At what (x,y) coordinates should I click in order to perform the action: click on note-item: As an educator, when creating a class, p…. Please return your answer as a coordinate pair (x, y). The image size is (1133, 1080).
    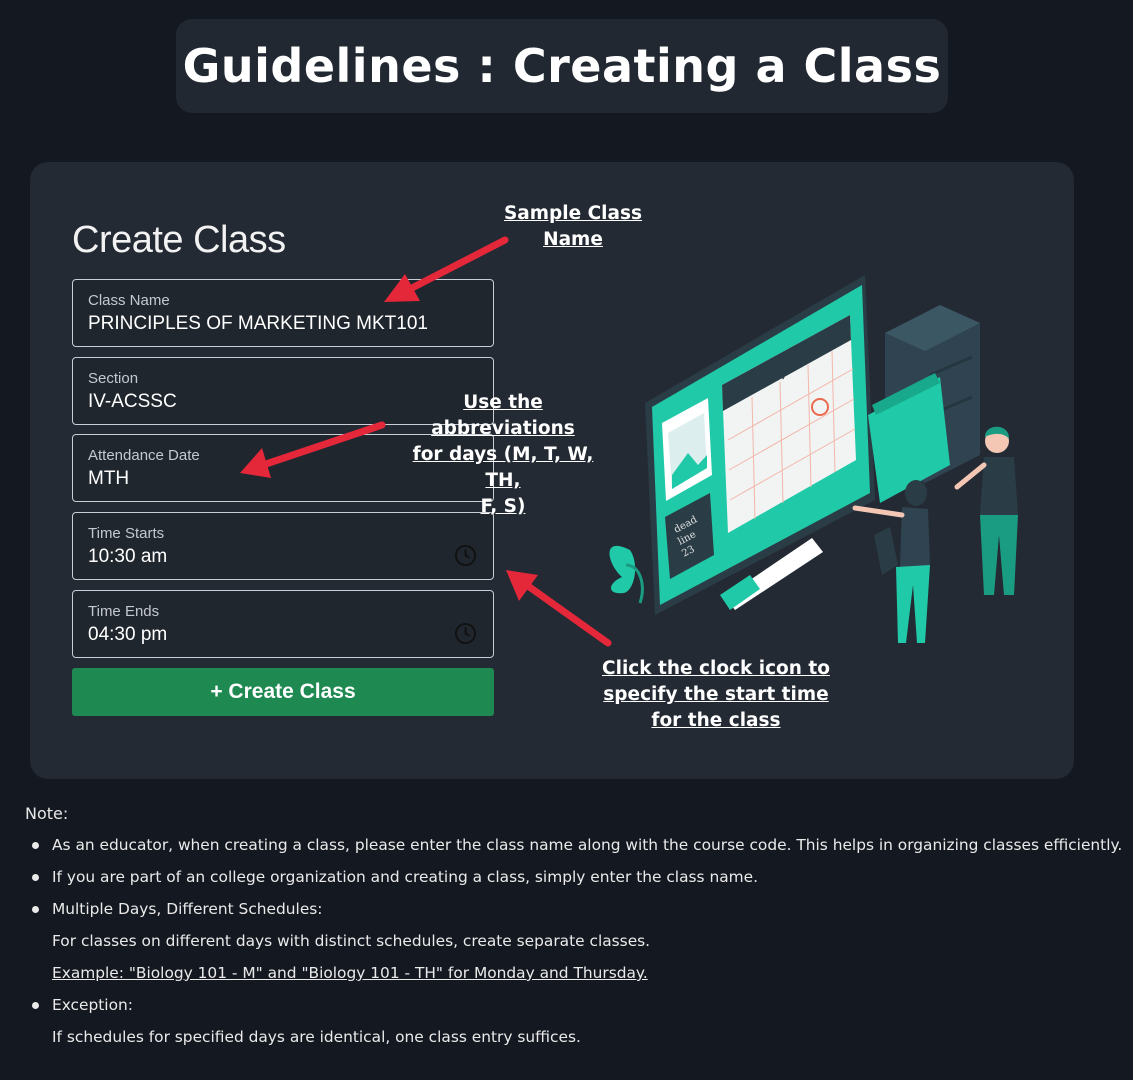
    Looking at the image, I should click on (587, 845).